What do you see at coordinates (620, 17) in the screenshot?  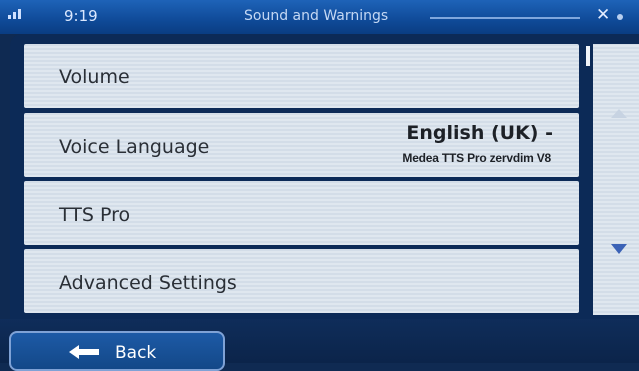 I see `gps-status-icon` at bounding box center [620, 17].